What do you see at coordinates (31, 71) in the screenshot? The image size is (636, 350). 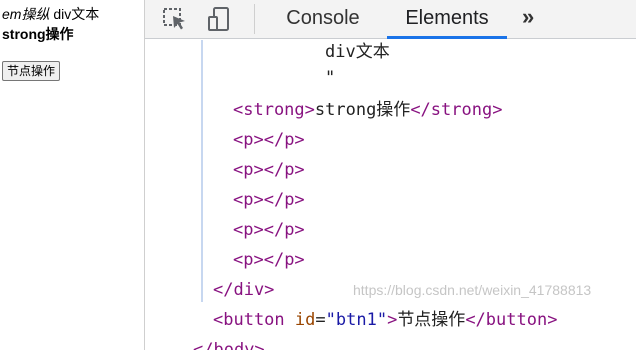 I see `node-operation-button: 节点操作` at bounding box center [31, 71].